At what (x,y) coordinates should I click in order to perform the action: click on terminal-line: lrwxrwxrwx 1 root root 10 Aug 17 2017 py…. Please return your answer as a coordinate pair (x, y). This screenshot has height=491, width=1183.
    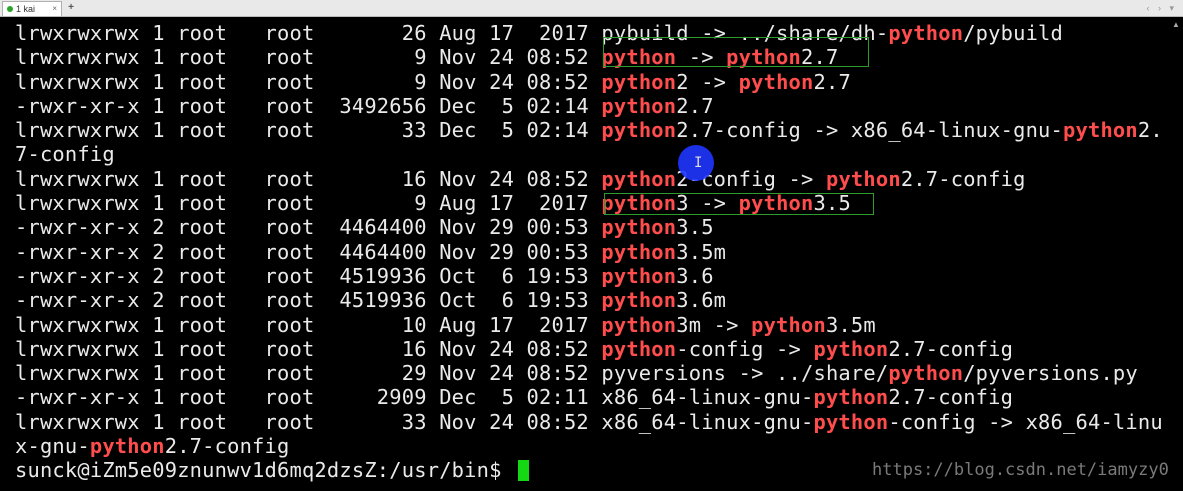
    Looking at the image, I should click on (590, 325).